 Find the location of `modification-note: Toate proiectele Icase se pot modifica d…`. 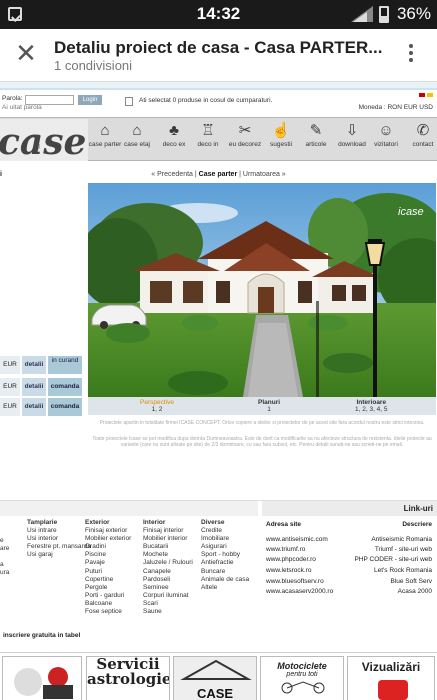

modification-note: Toate proiectele Icase se pot modifica d… is located at coordinates (262, 442).